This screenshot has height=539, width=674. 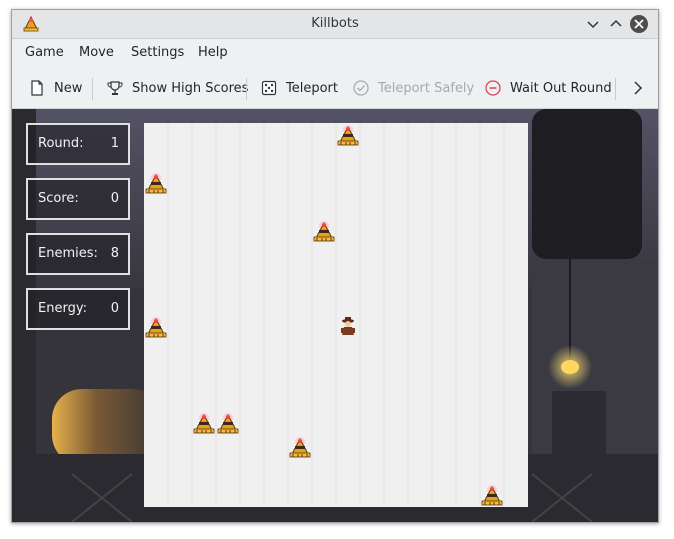 What do you see at coordinates (426, 88) in the screenshot?
I see `teleport-safely-label: Teleport Safely` at bounding box center [426, 88].